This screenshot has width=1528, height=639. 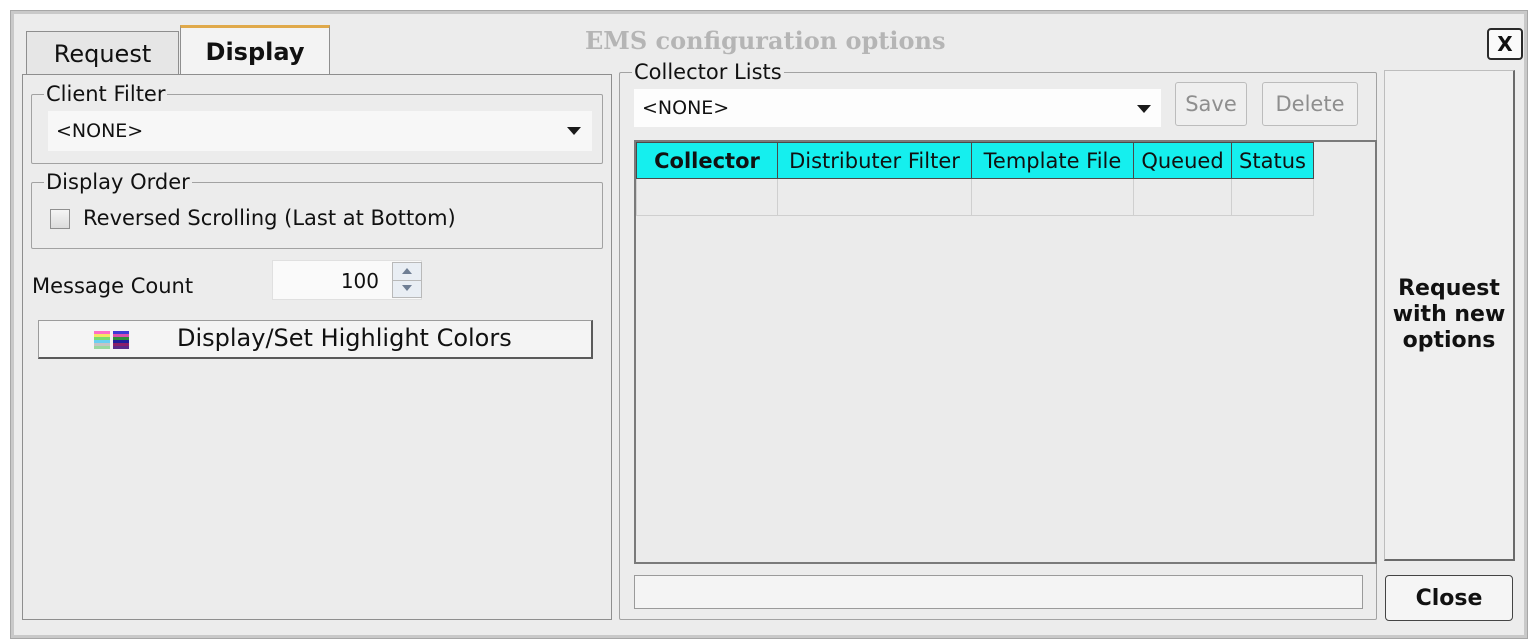 I want to click on reversed-scrolling-checkbox, so click(x=60, y=219).